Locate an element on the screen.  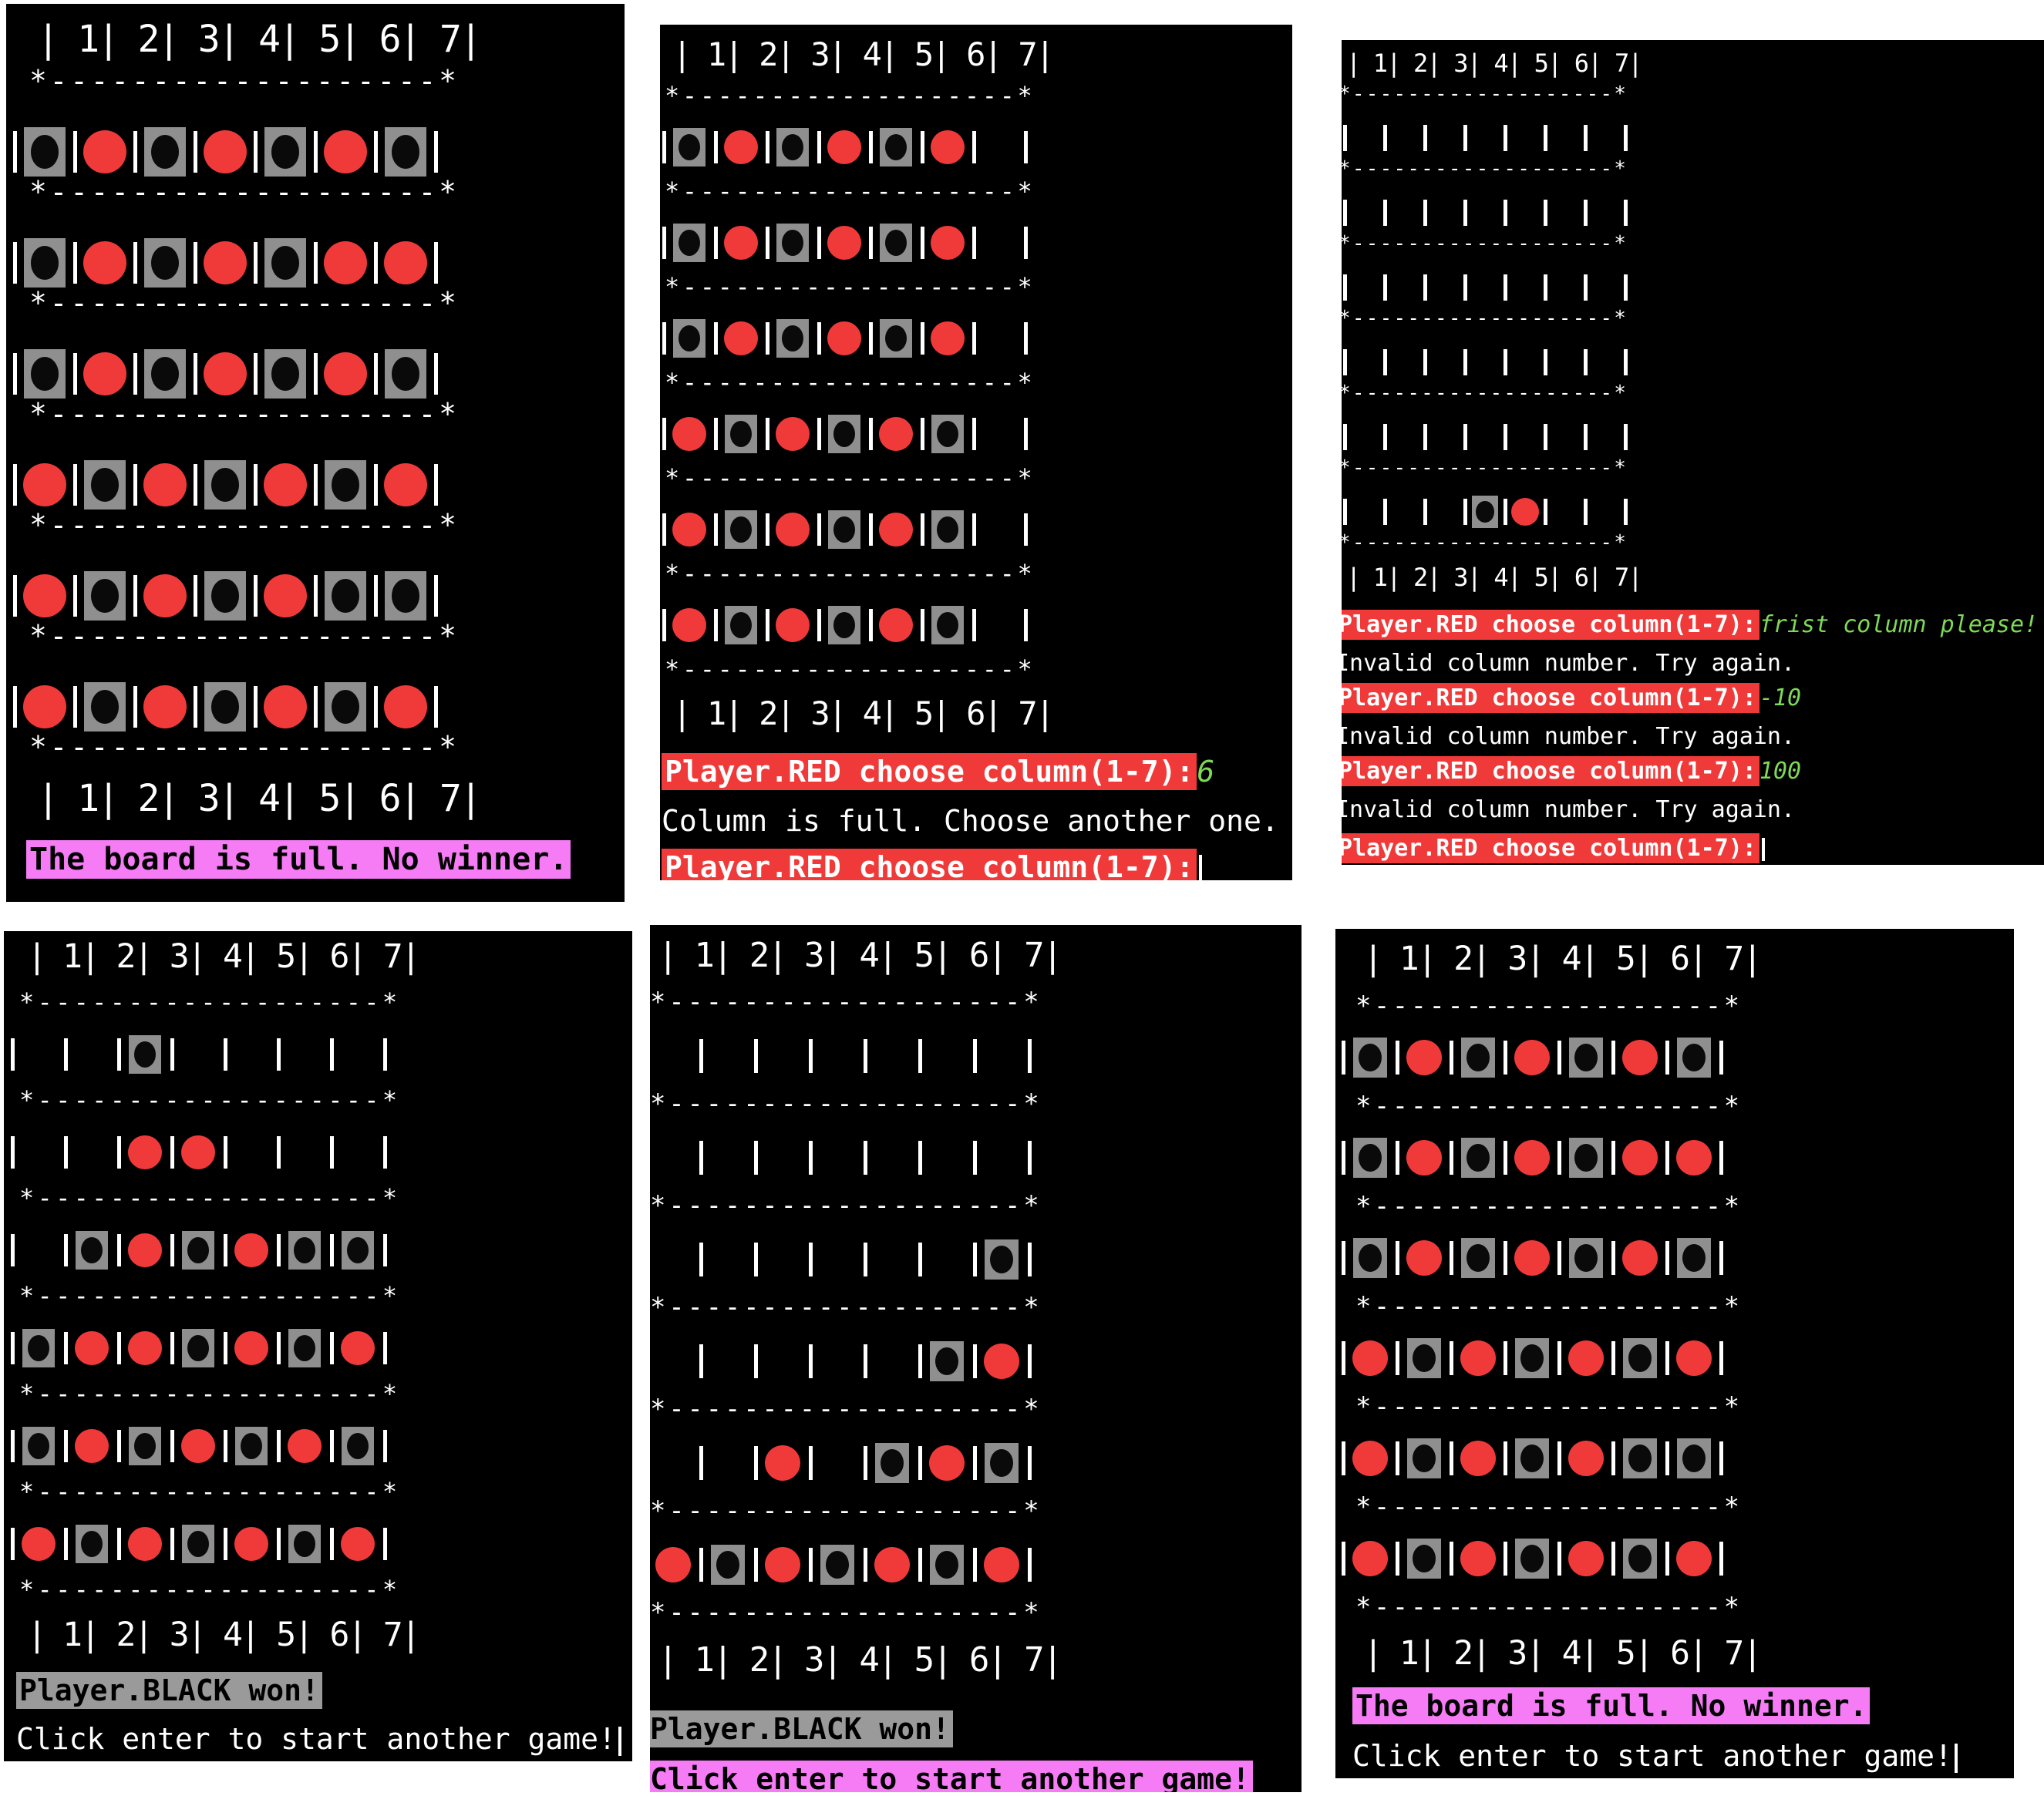
console-line-plain: Invalid column number. Try again. is located at coordinates (1568, 737).